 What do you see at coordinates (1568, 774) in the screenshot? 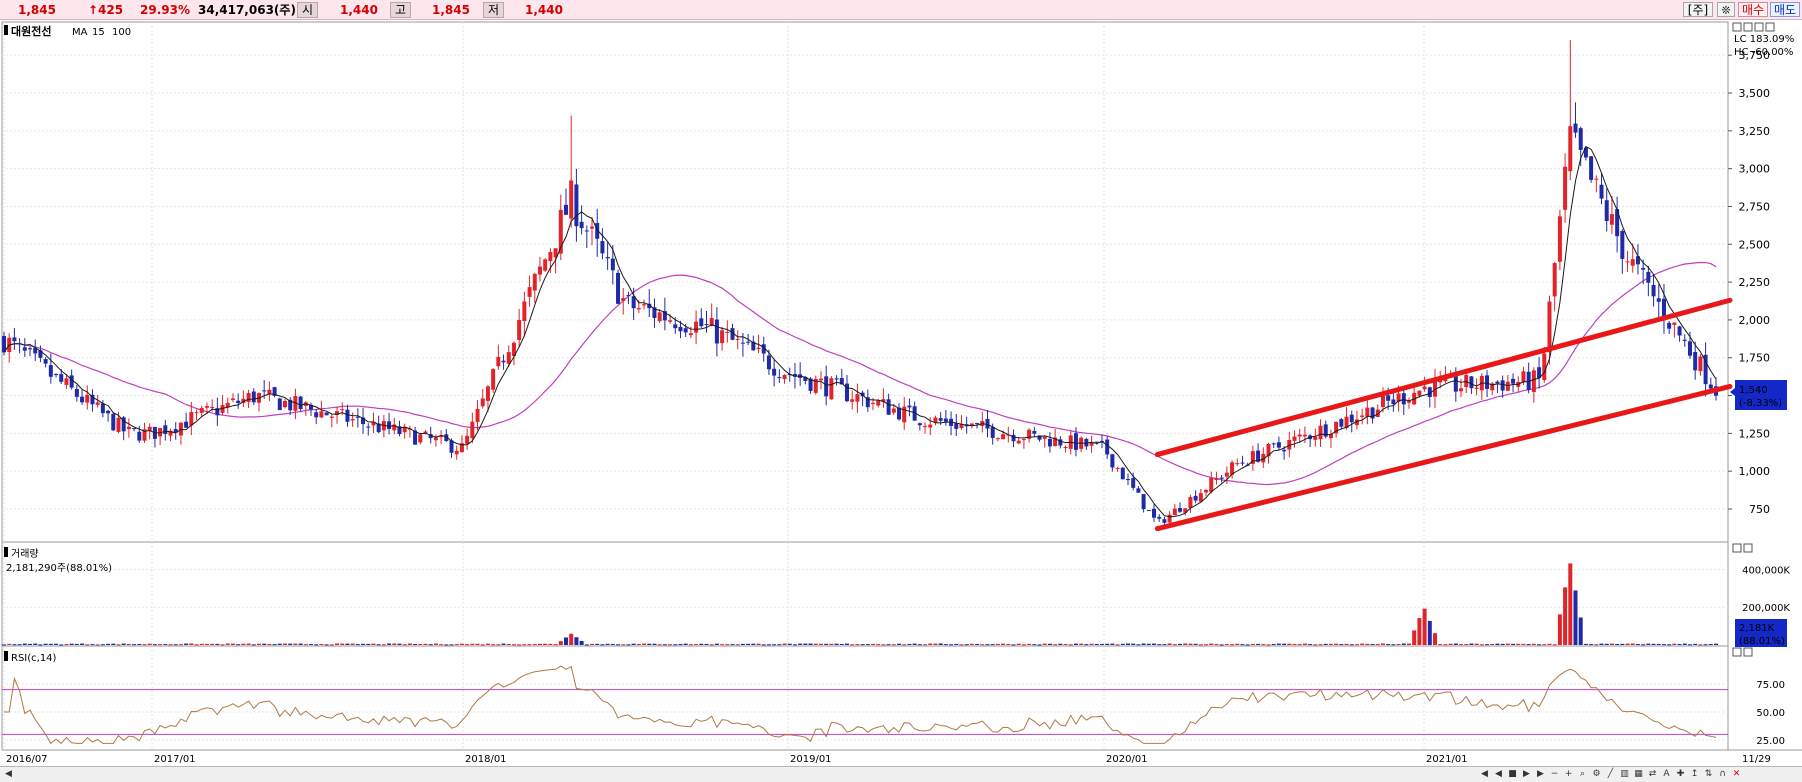
I see `zoom-in-icon: +` at bounding box center [1568, 774].